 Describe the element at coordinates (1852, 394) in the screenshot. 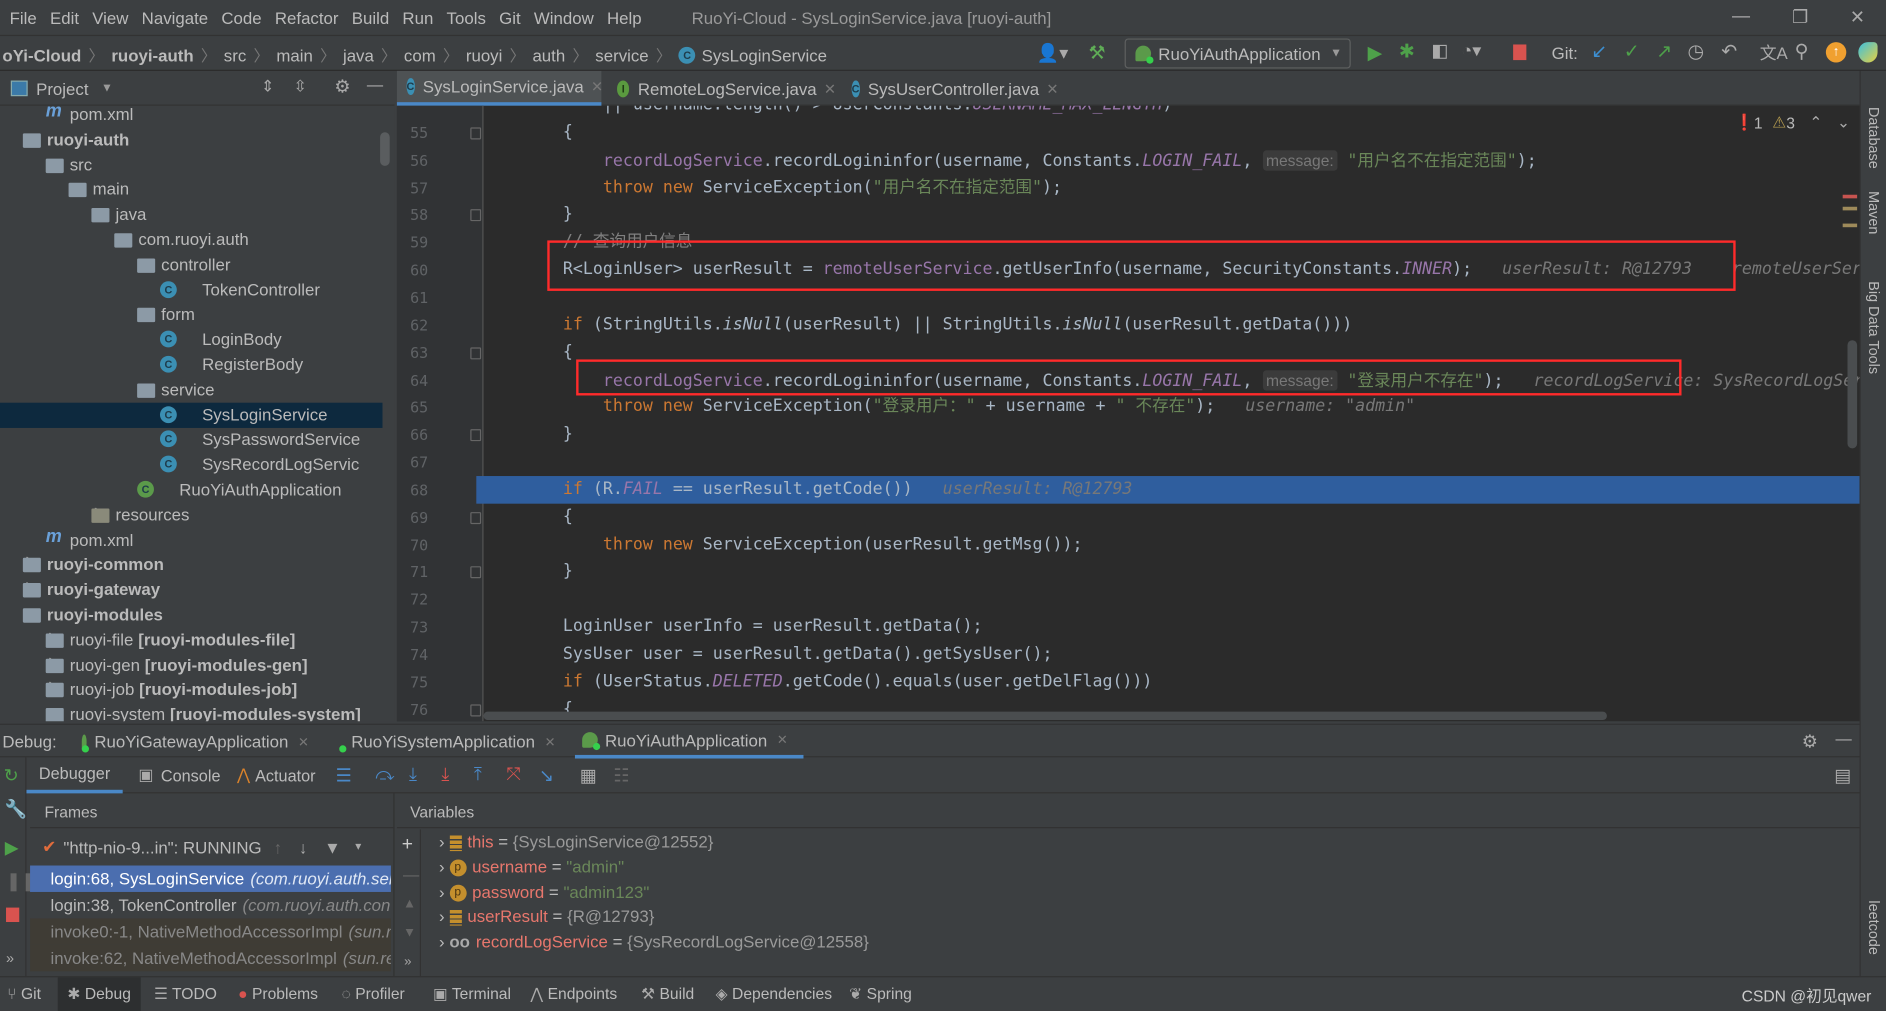

I see `vertical-scrollbar` at that location.